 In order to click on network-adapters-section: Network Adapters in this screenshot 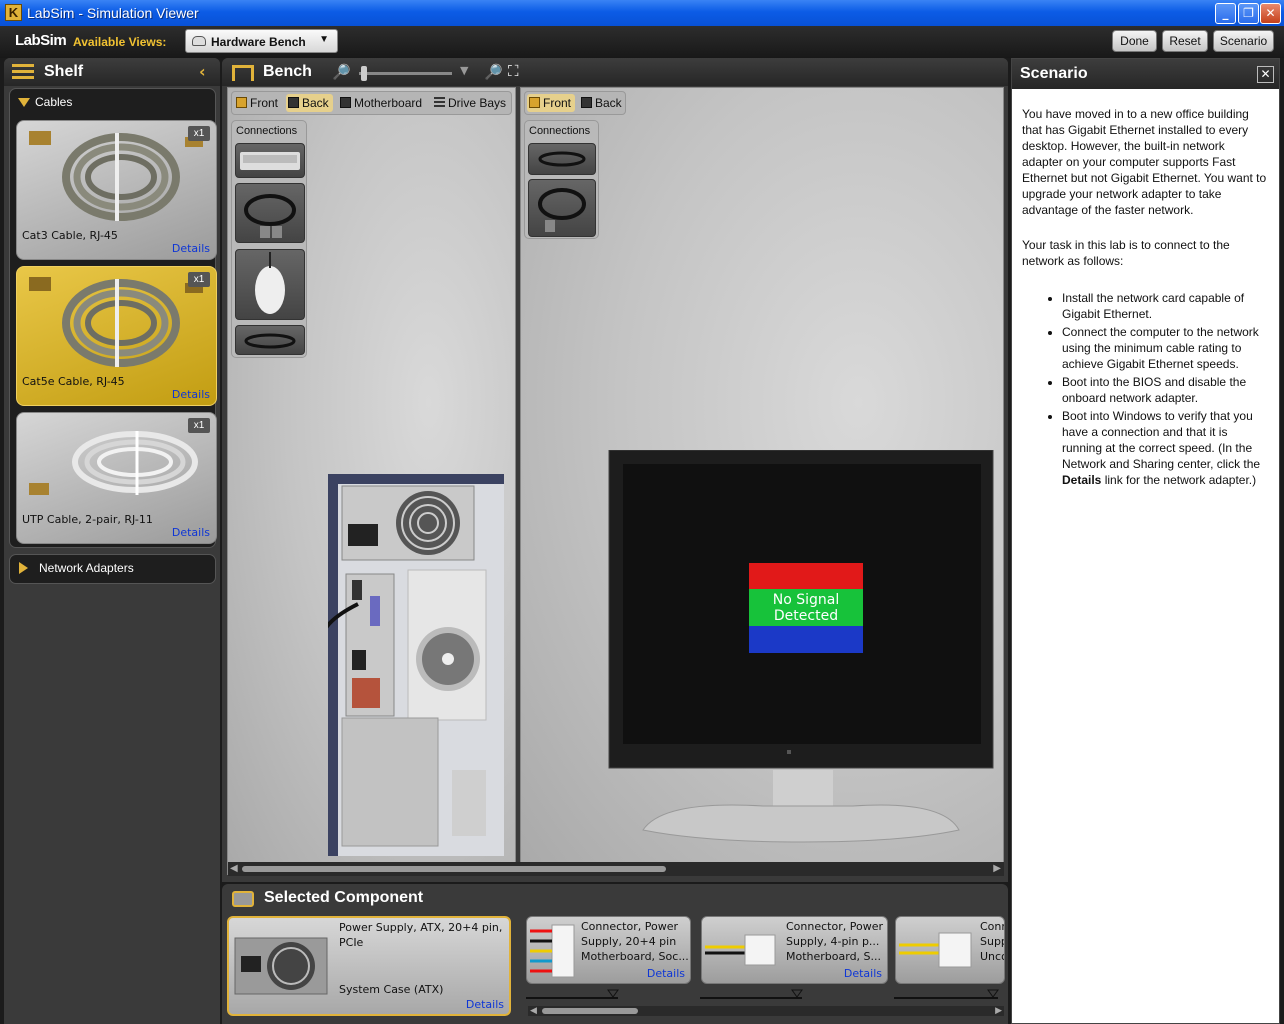, I will do `click(112, 569)`.